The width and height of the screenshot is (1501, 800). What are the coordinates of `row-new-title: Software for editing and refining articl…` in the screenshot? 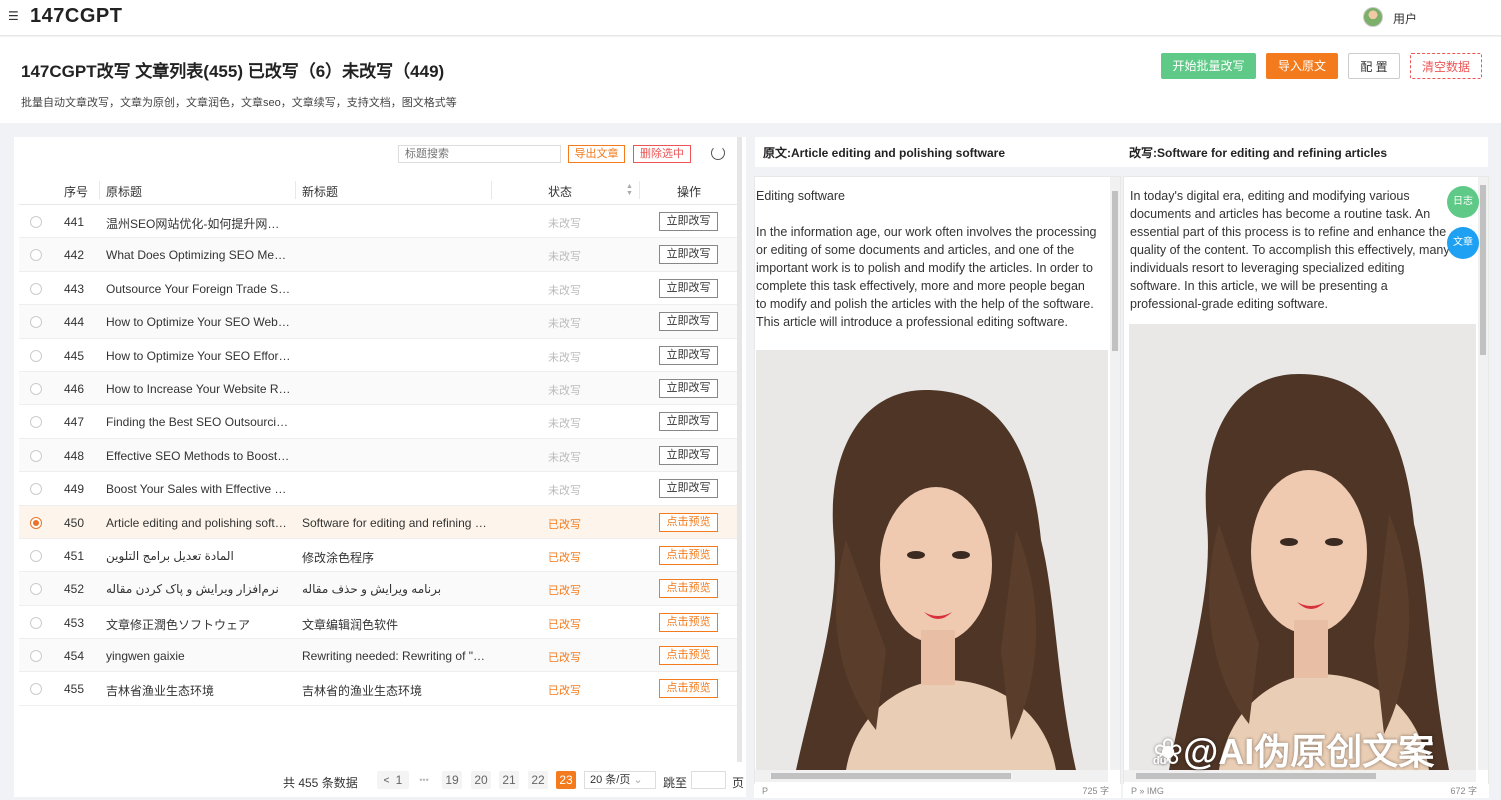 It's located at (394, 522).